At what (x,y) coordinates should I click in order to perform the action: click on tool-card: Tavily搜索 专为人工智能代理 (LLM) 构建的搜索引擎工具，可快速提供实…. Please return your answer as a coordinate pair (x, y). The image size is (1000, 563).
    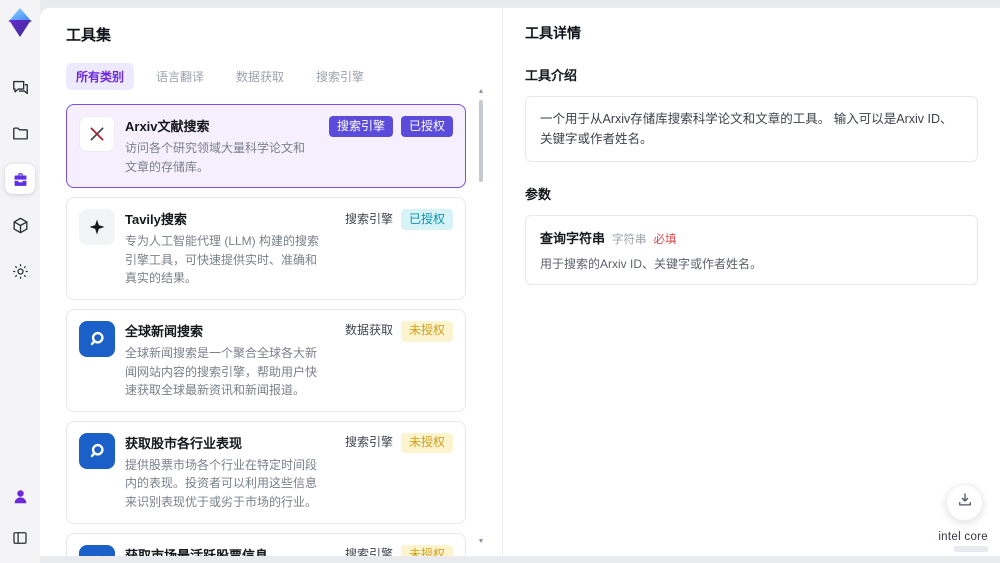
    Looking at the image, I should click on (266, 248).